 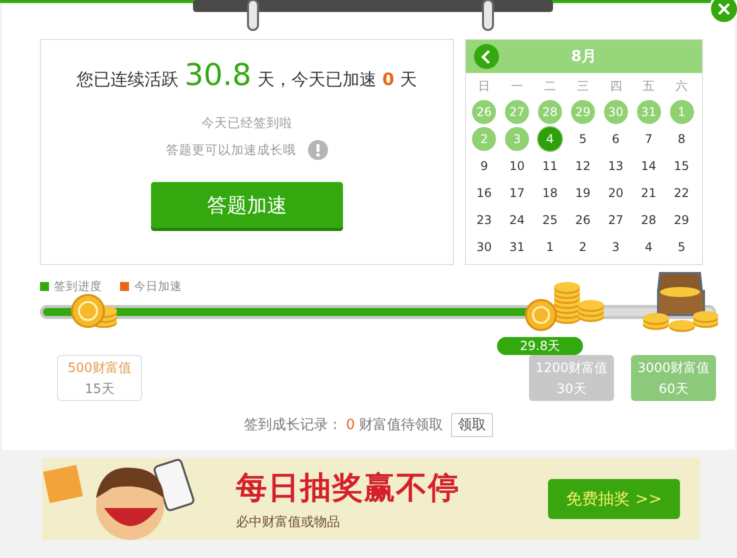 What do you see at coordinates (549, 86) in the screenshot?
I see `weekday-label: 二` at bounding box center [549, 86].